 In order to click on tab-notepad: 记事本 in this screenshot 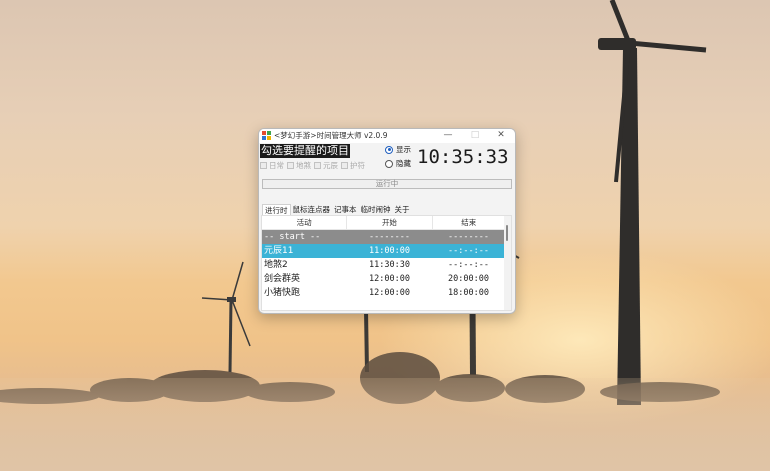, I will do `click(345, 209)`.